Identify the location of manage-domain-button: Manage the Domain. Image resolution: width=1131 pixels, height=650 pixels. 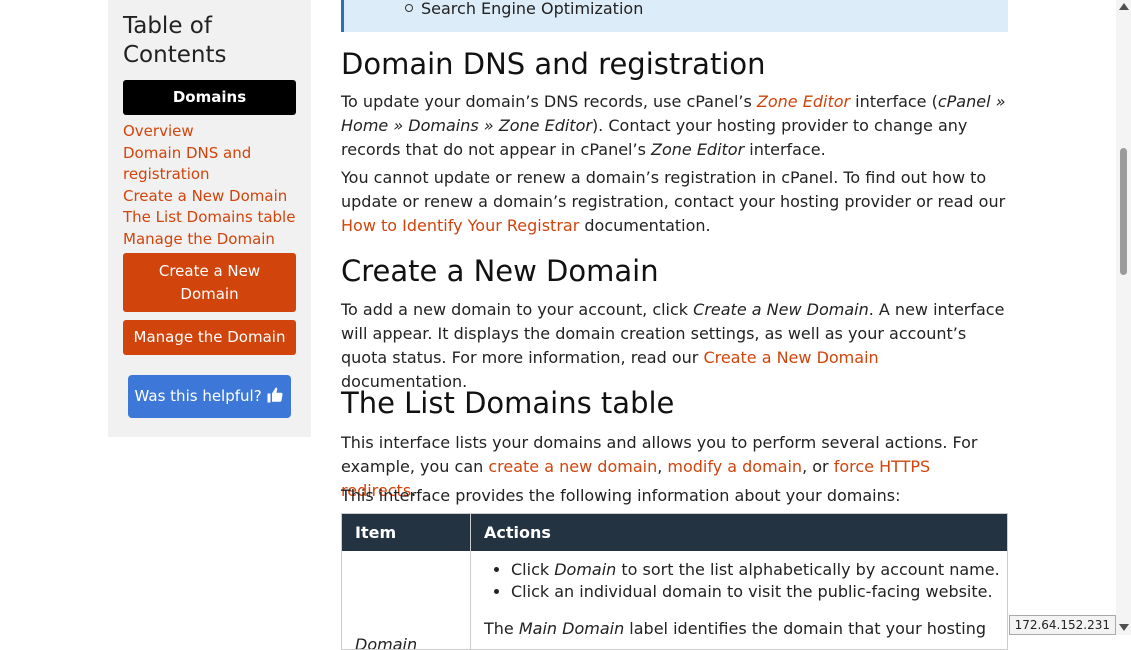
(209, 337).